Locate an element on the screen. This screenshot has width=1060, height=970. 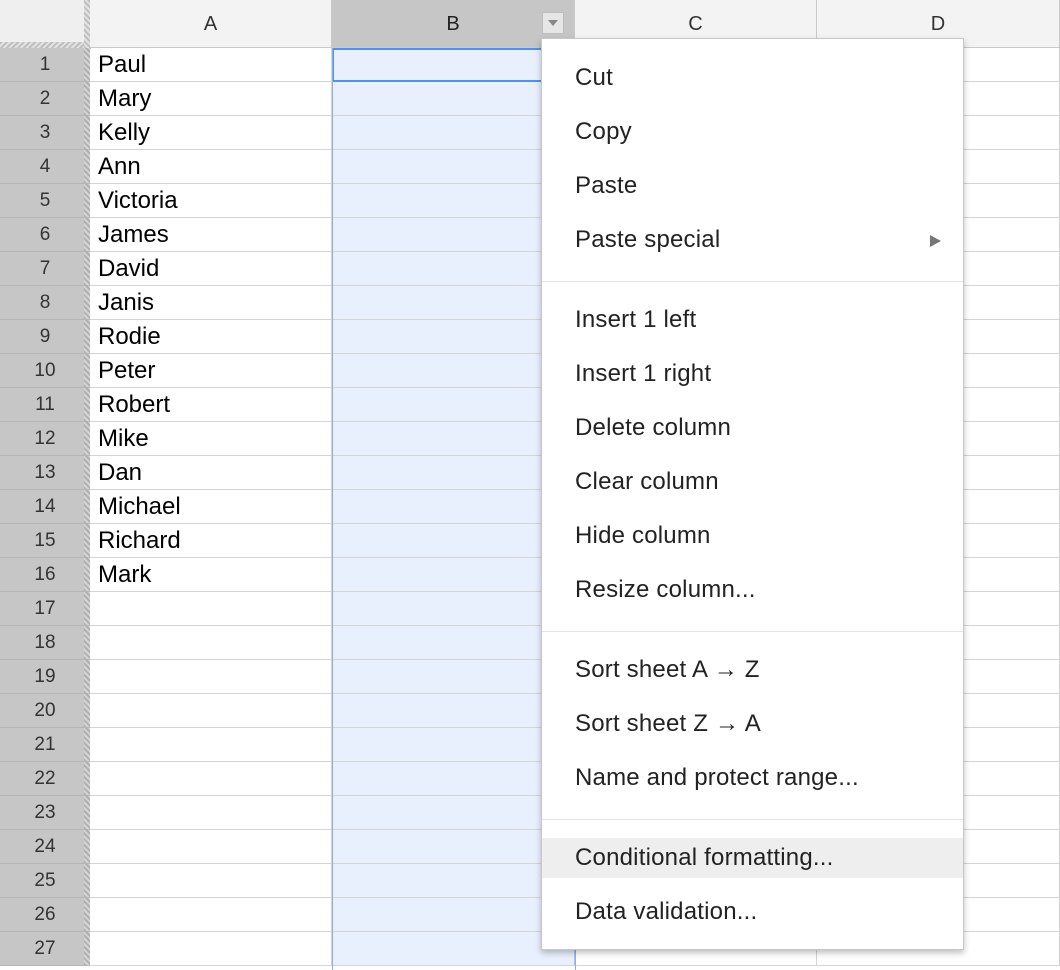
row-header: 6 is located at coordinates (45, 235).